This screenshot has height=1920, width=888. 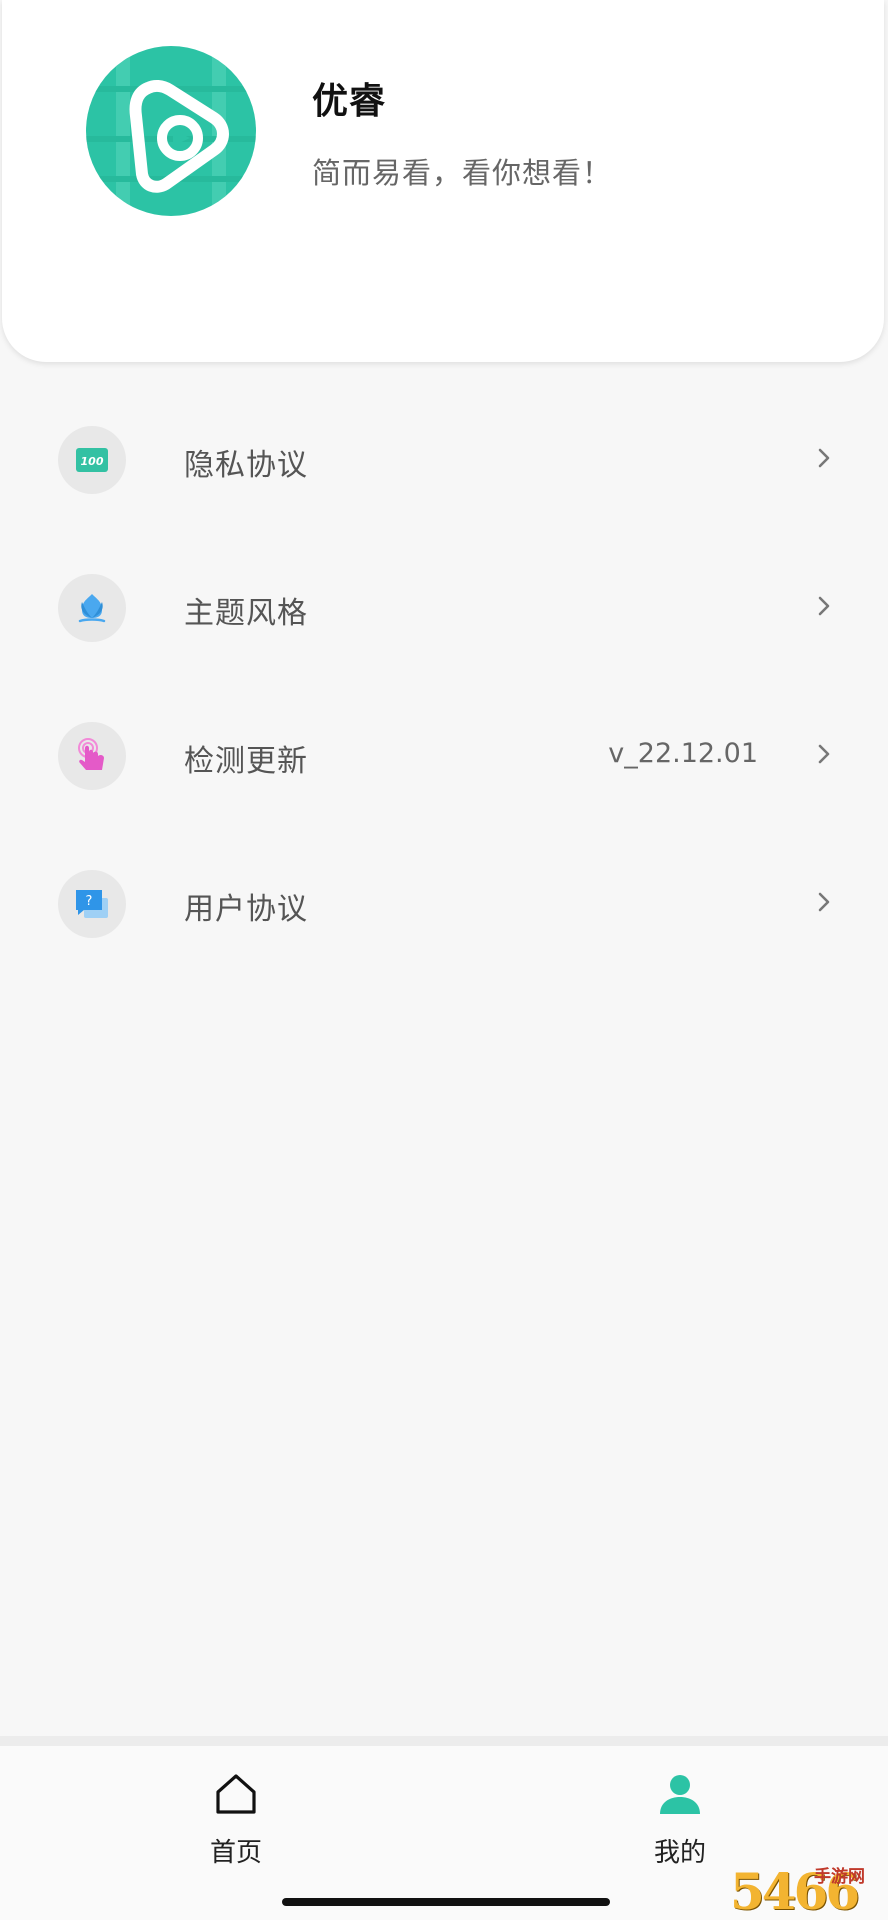 I want to click on watermark-logo: 5466 手游网, so click(x=809, y=1891).